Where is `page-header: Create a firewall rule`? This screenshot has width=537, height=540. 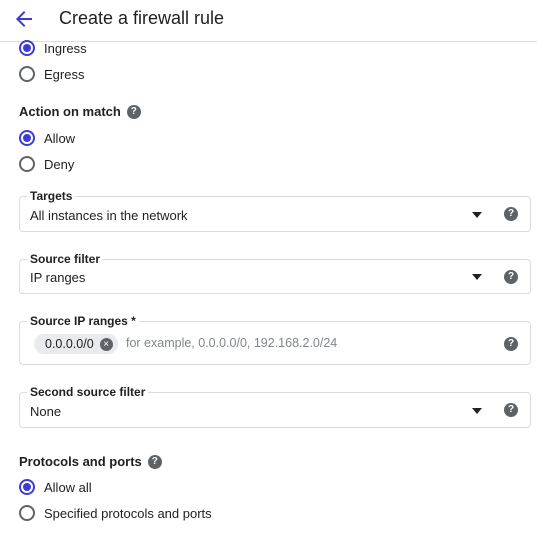
page-header: Create a firewall rule is located at coordinates (268, 21).